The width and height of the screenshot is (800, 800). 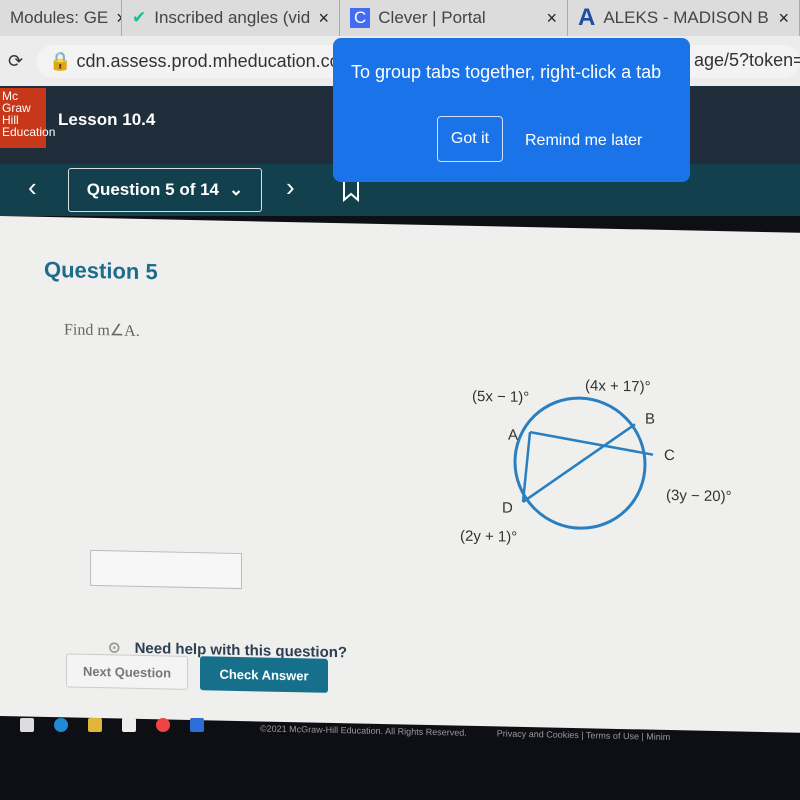 What do you see at coordinates (488, 537) in the screenshot?
I see `arc-label-da: (2y + 1)°` at bounding box center [488, 537].